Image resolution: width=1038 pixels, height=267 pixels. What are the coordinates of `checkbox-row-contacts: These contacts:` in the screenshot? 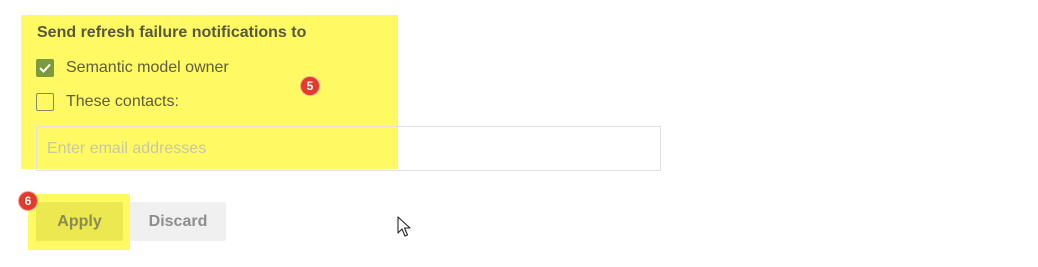 It's located at (107, 102).